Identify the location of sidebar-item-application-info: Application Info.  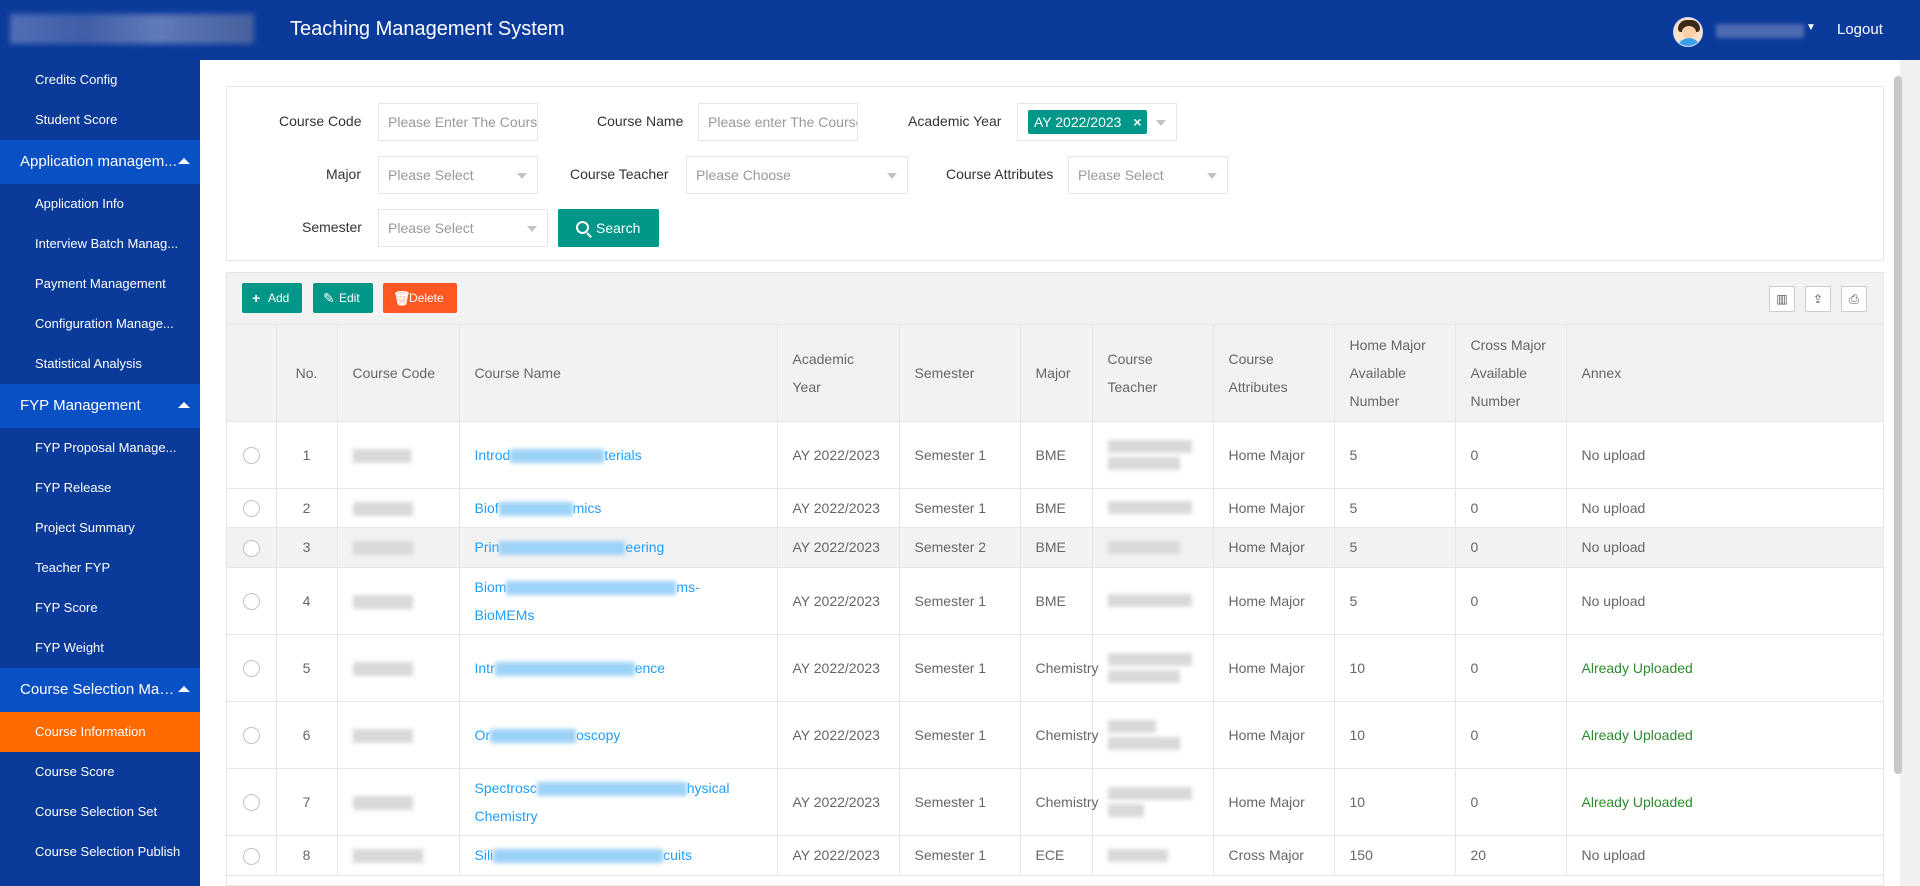
(100, 204).